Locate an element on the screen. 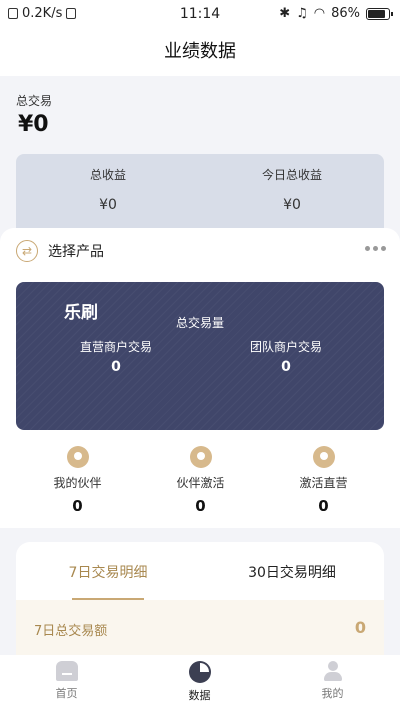 The width and height of the screenshot is (400, 711). trade-volume-title: 总交易量 is located at coordinates (199, 323).